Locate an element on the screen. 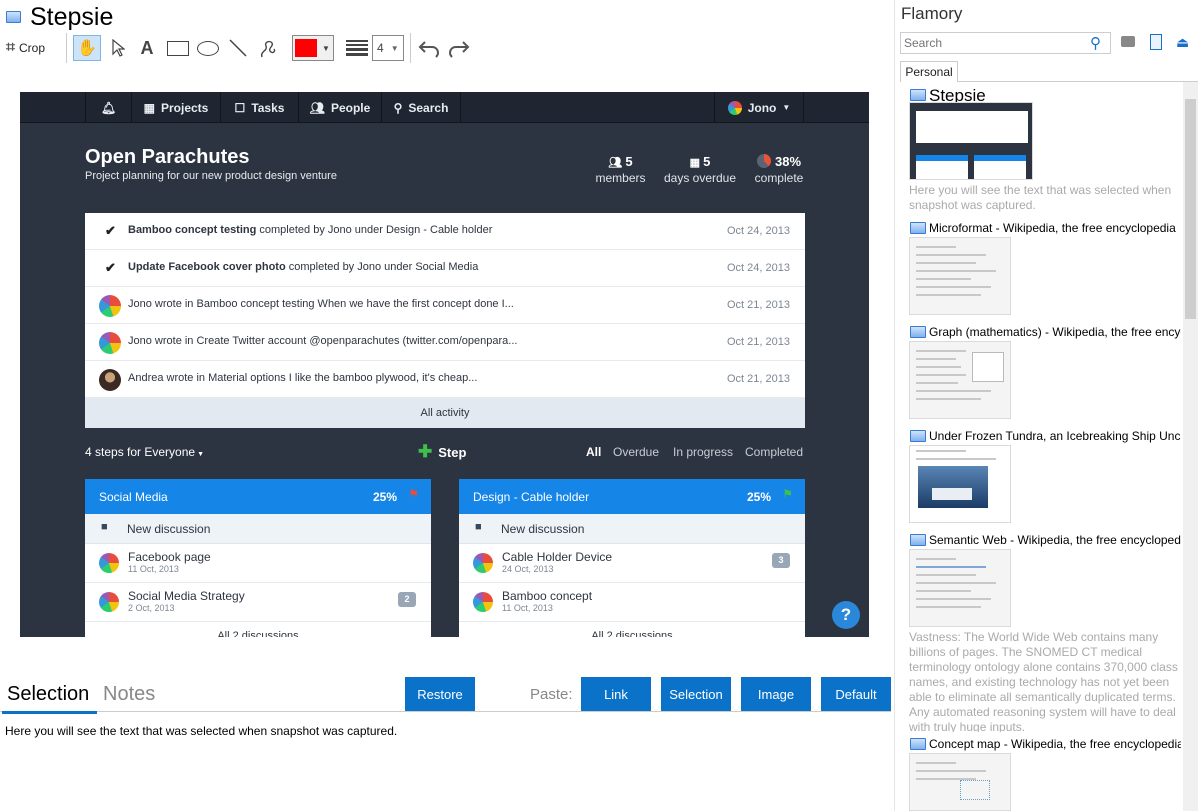 This screenshot has height=811, width=1198. scrollbar-track is located at coordinates (1190, 446).